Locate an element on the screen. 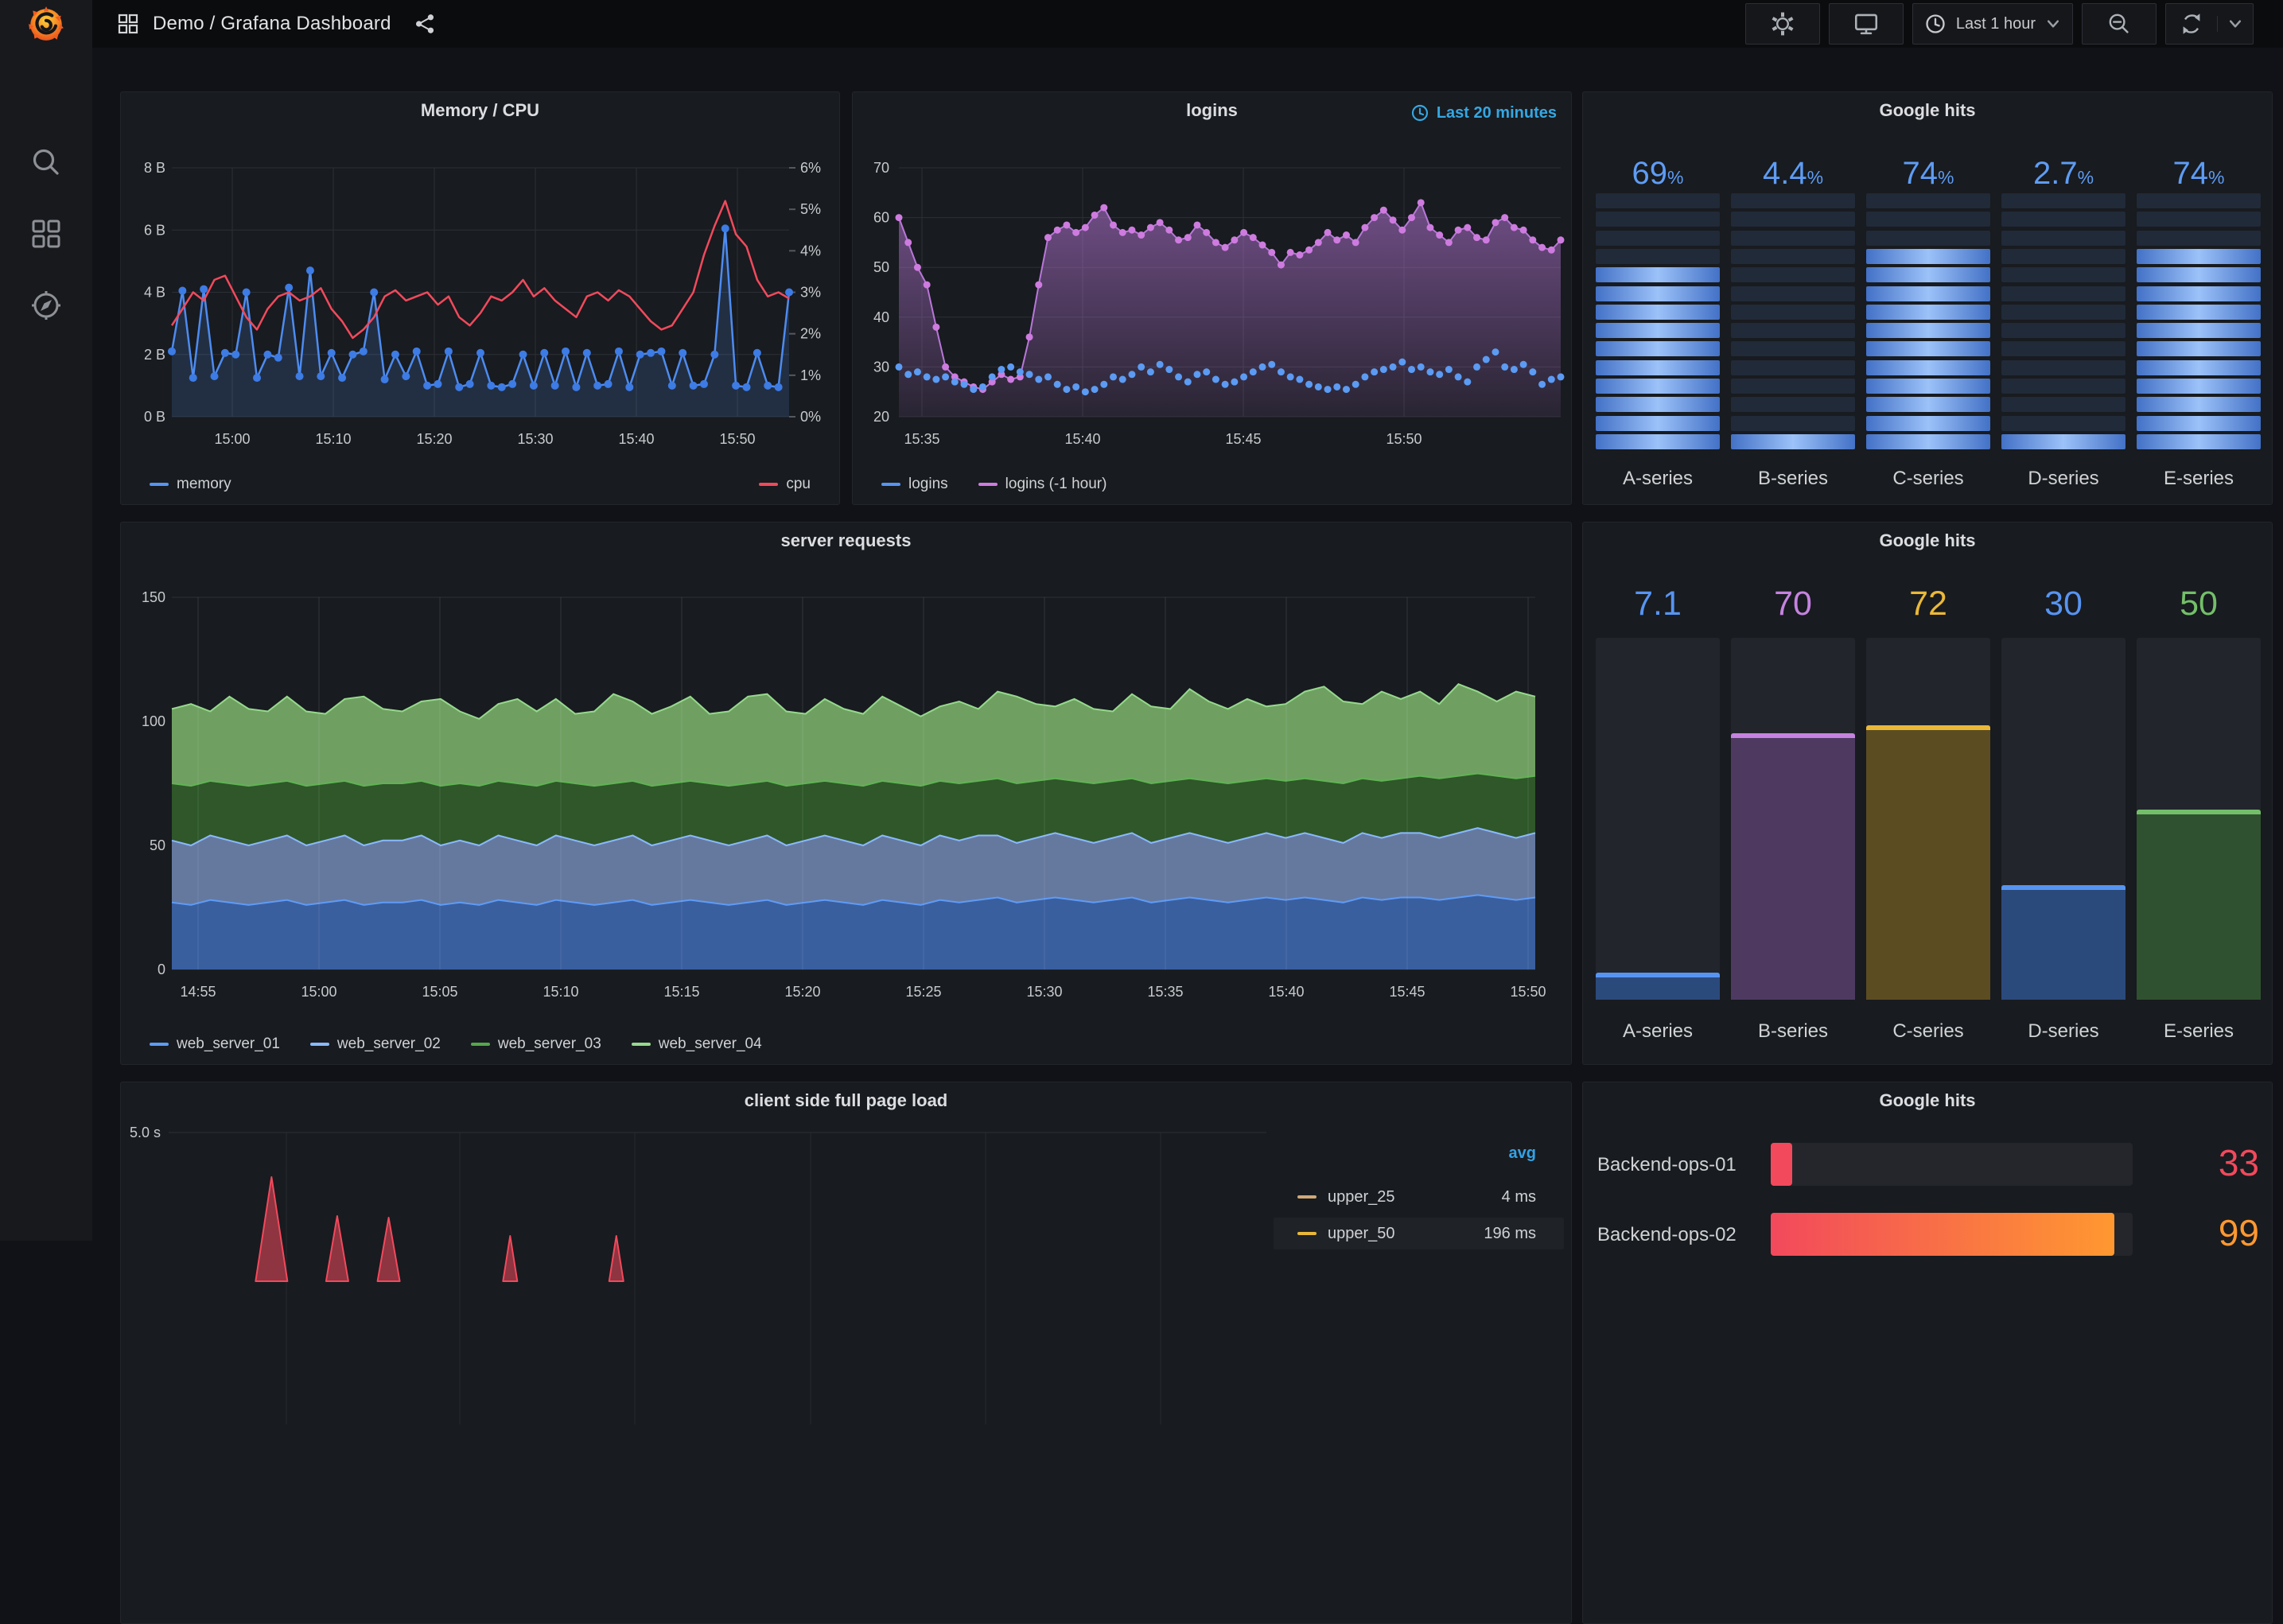 The width and height of the screenshot is (2283, 1624). sidebar-item-search is located at coordinates (46, 162).